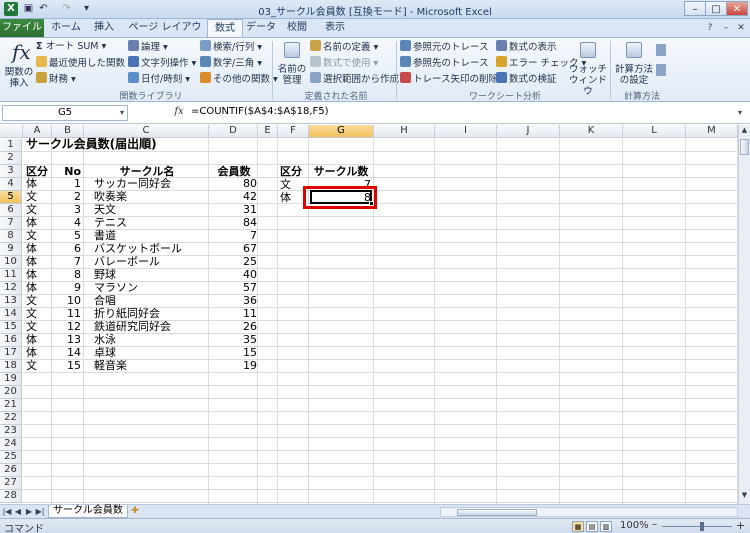 The height and width of the screenshot is (533, 750). Describe the element at coordinates (22, 28) in the screenshot. I see `tab-file: ファイル` at that location.